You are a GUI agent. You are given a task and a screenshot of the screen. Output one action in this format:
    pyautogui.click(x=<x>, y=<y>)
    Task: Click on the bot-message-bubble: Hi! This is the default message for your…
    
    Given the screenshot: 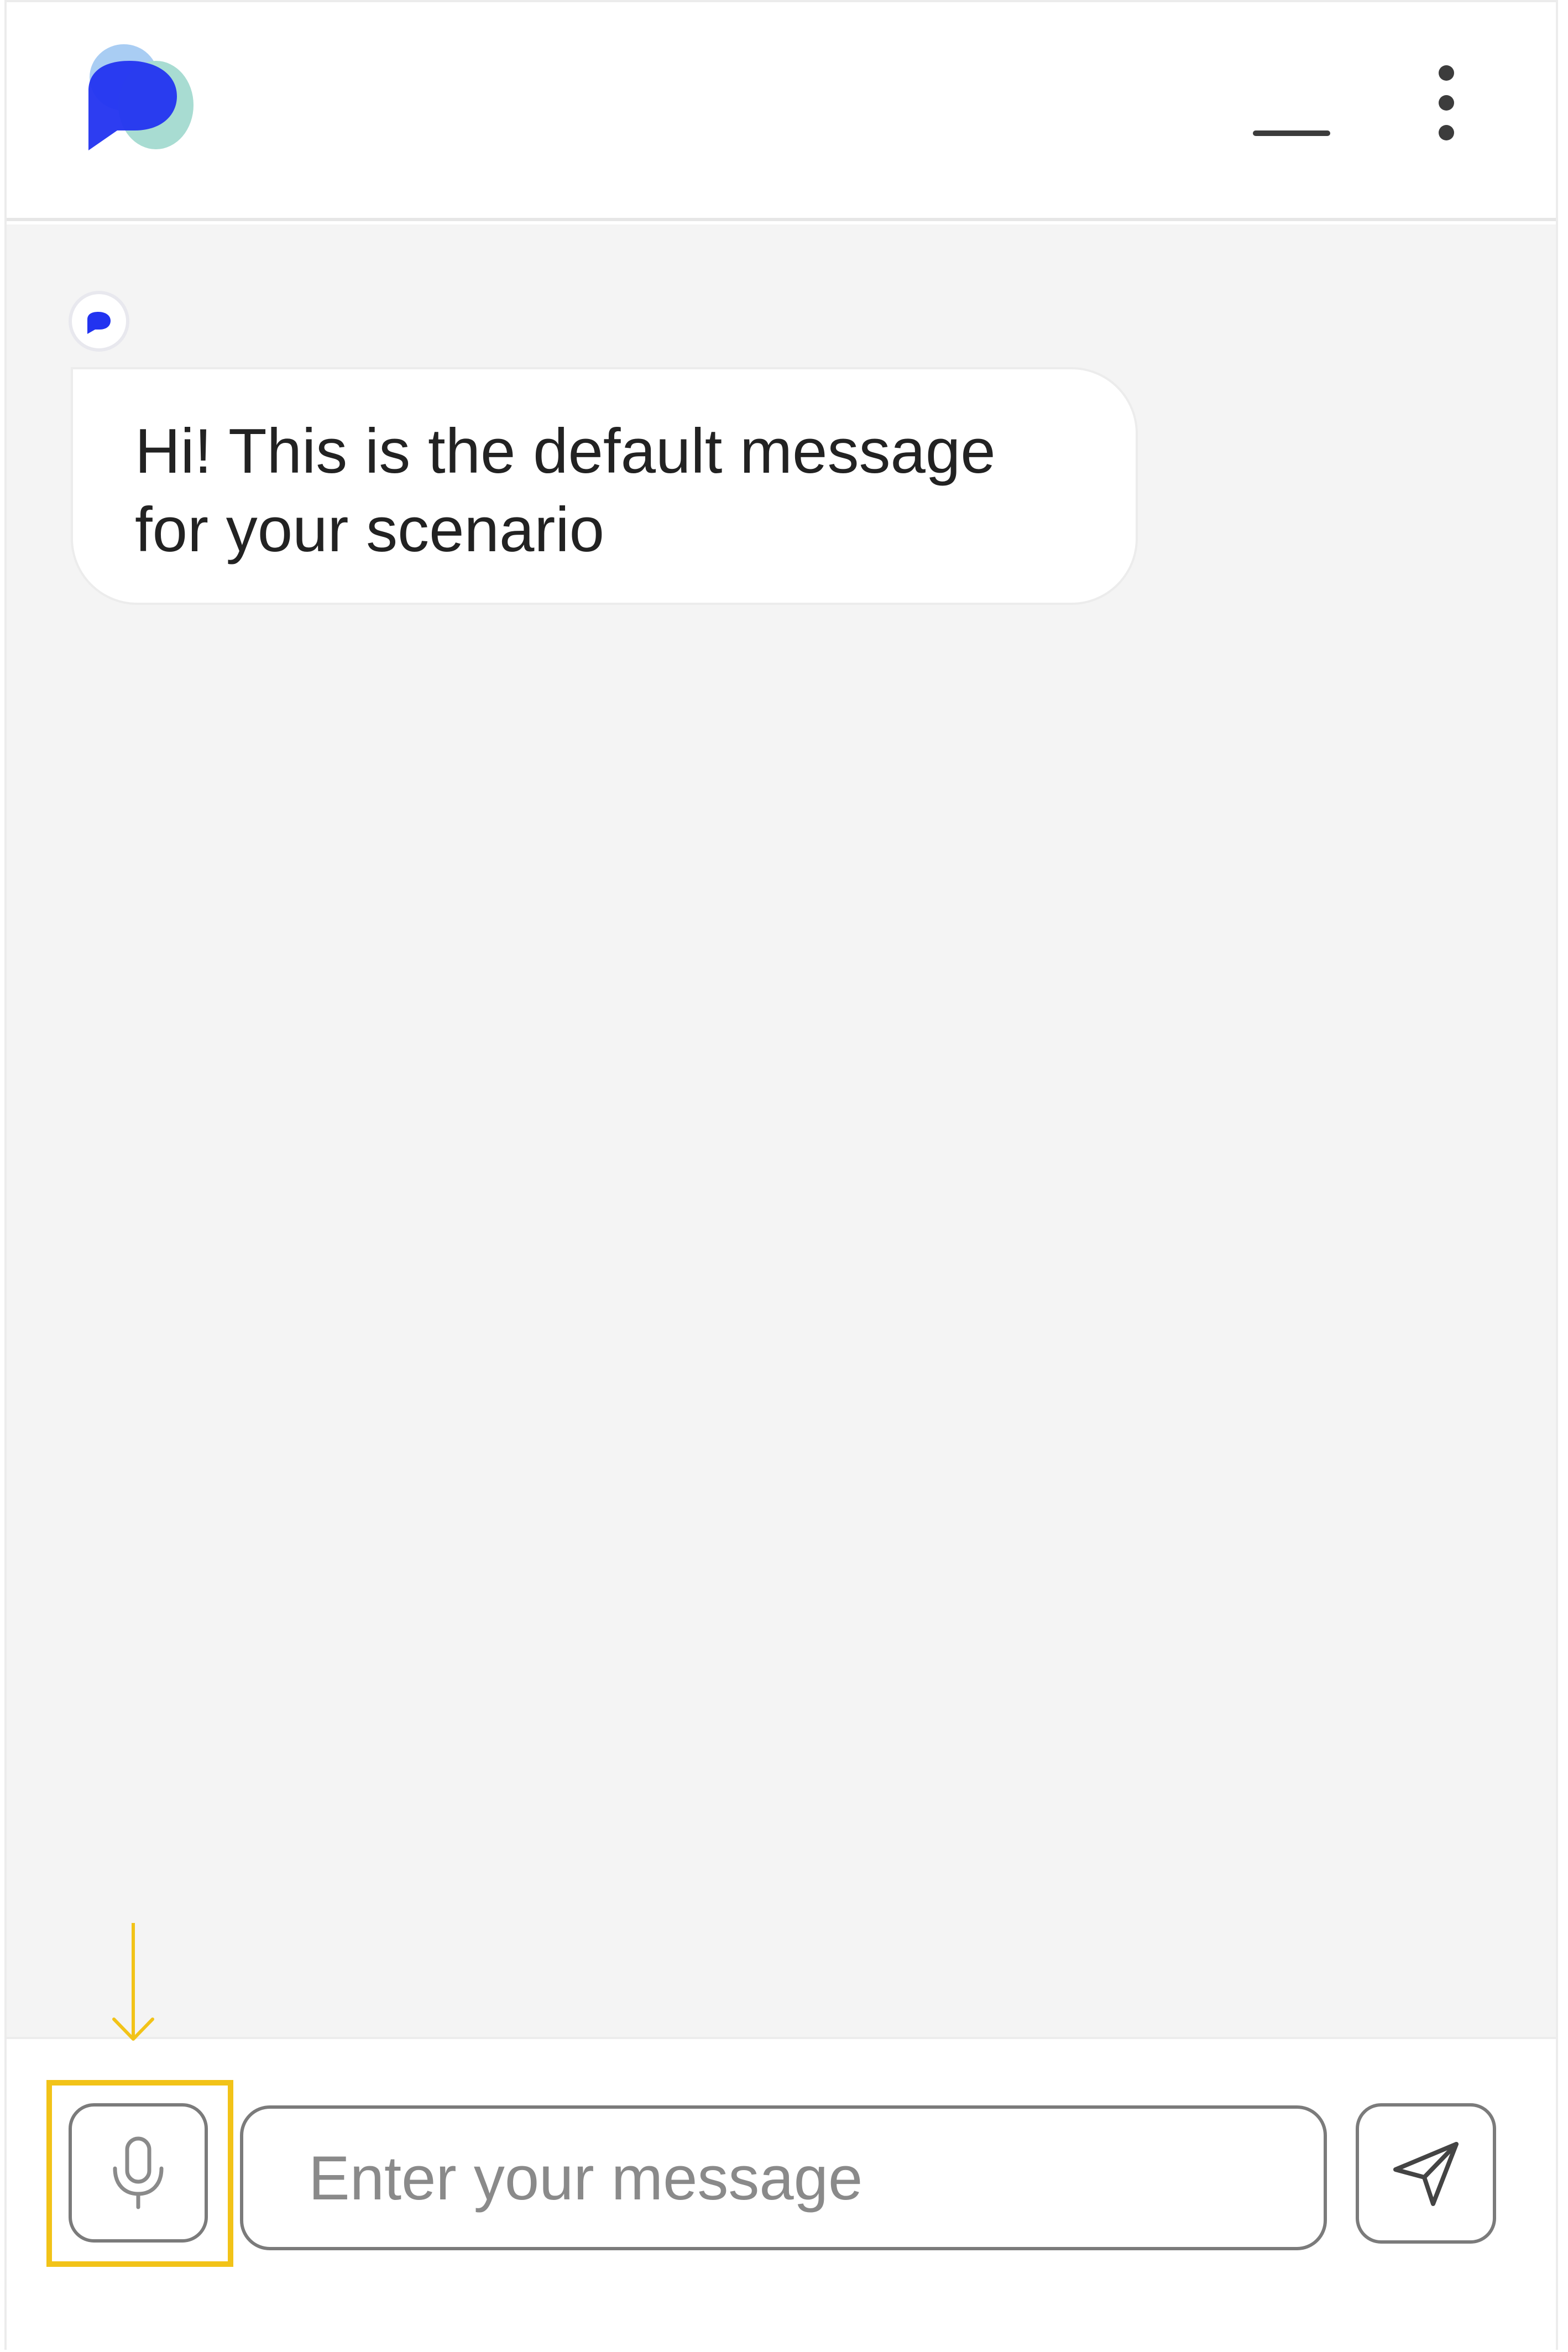 What is the action you would take?
    pyautogui.click(x=604, y=486)
    